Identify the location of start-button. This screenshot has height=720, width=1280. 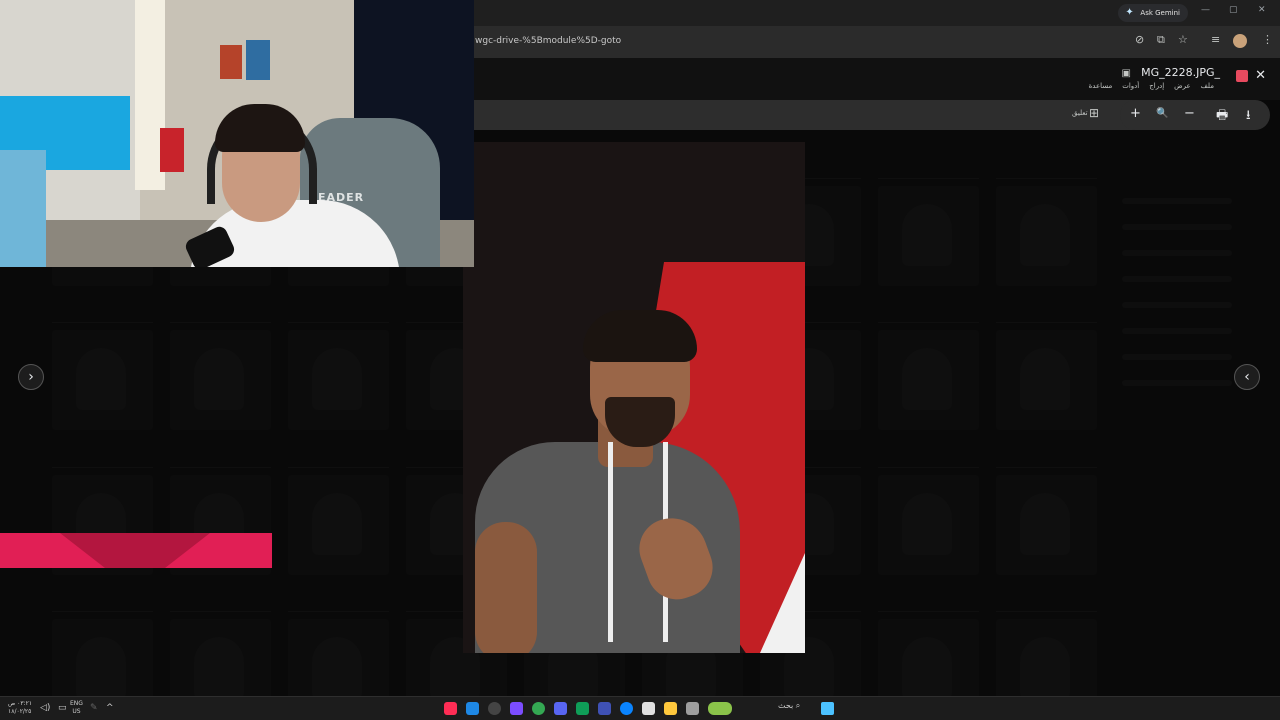
(827, 708).